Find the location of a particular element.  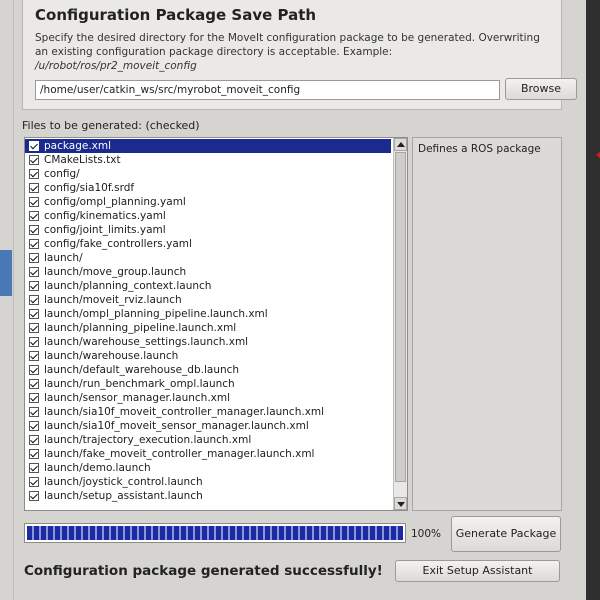

file-list-item: config/ompl_planning.yaml is located at coordinates (208, 202).